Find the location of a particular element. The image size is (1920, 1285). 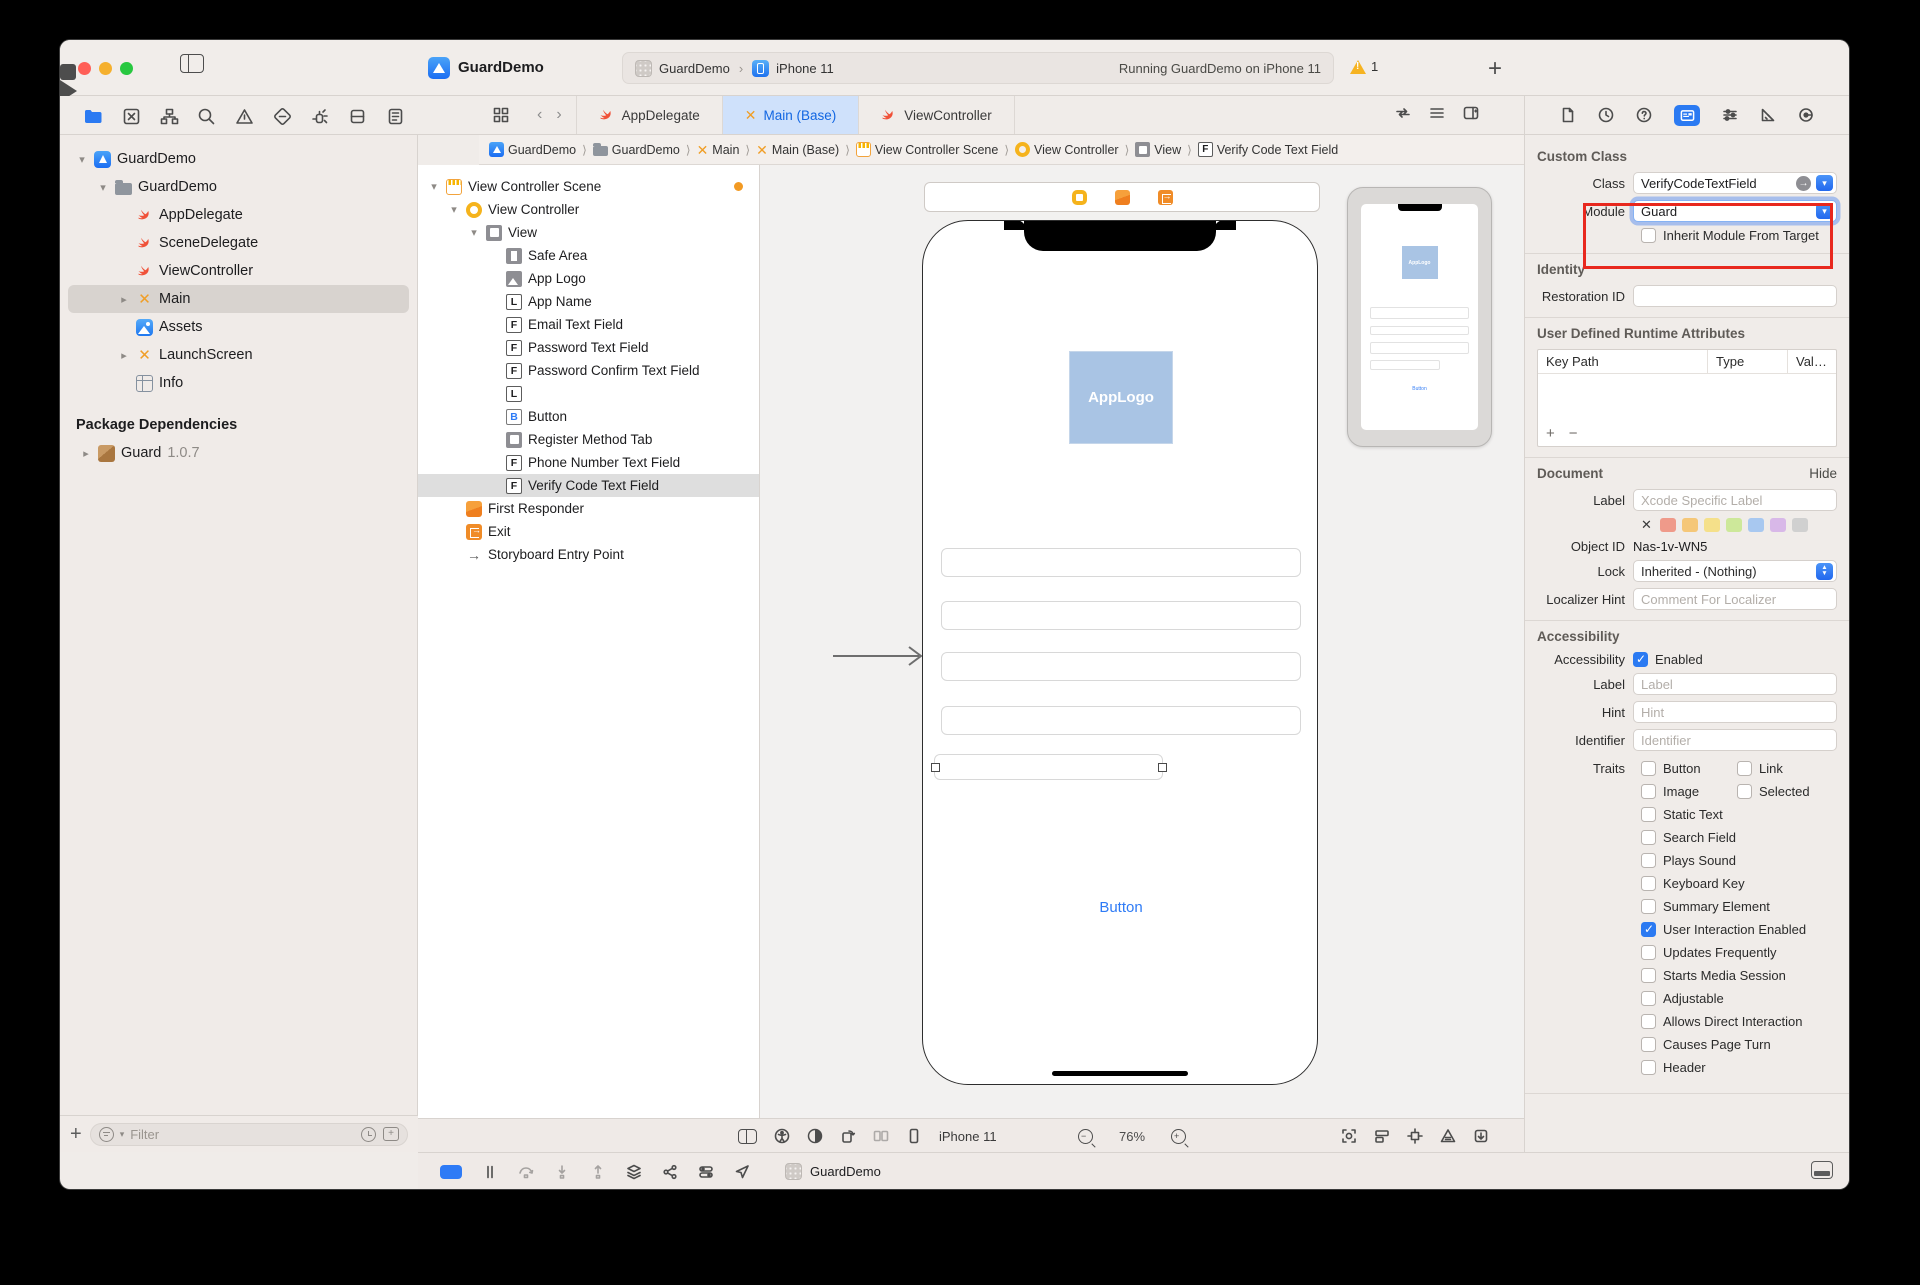

trait-static-text-checkbox is located at coordinates (1648, 814).